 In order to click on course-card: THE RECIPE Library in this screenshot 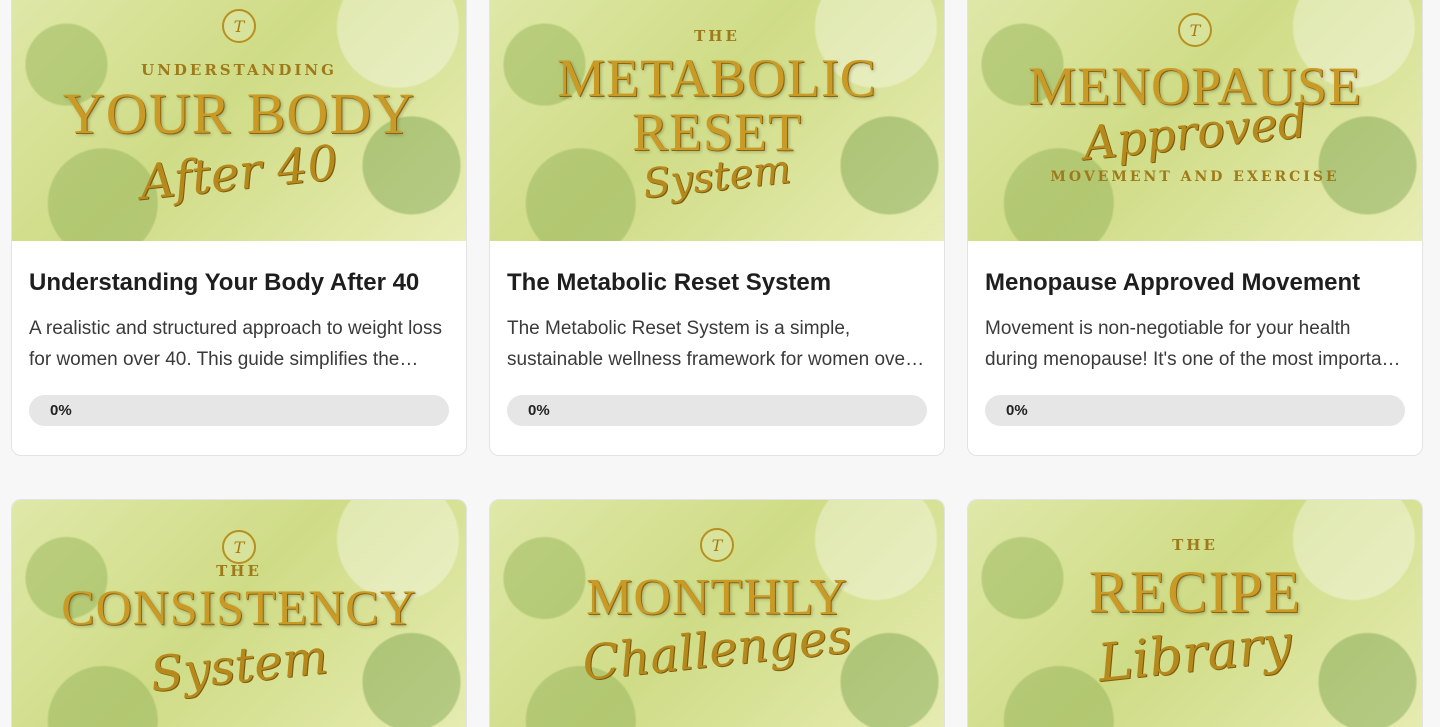, I will do `click(1195, 613)`.